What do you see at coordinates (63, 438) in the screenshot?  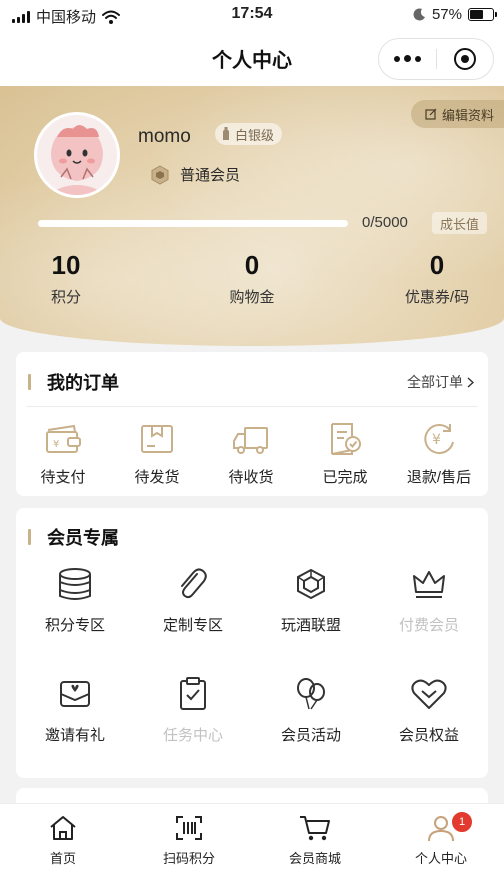 I see `wallet-icon: ¥` at bounding box center [63, 438].